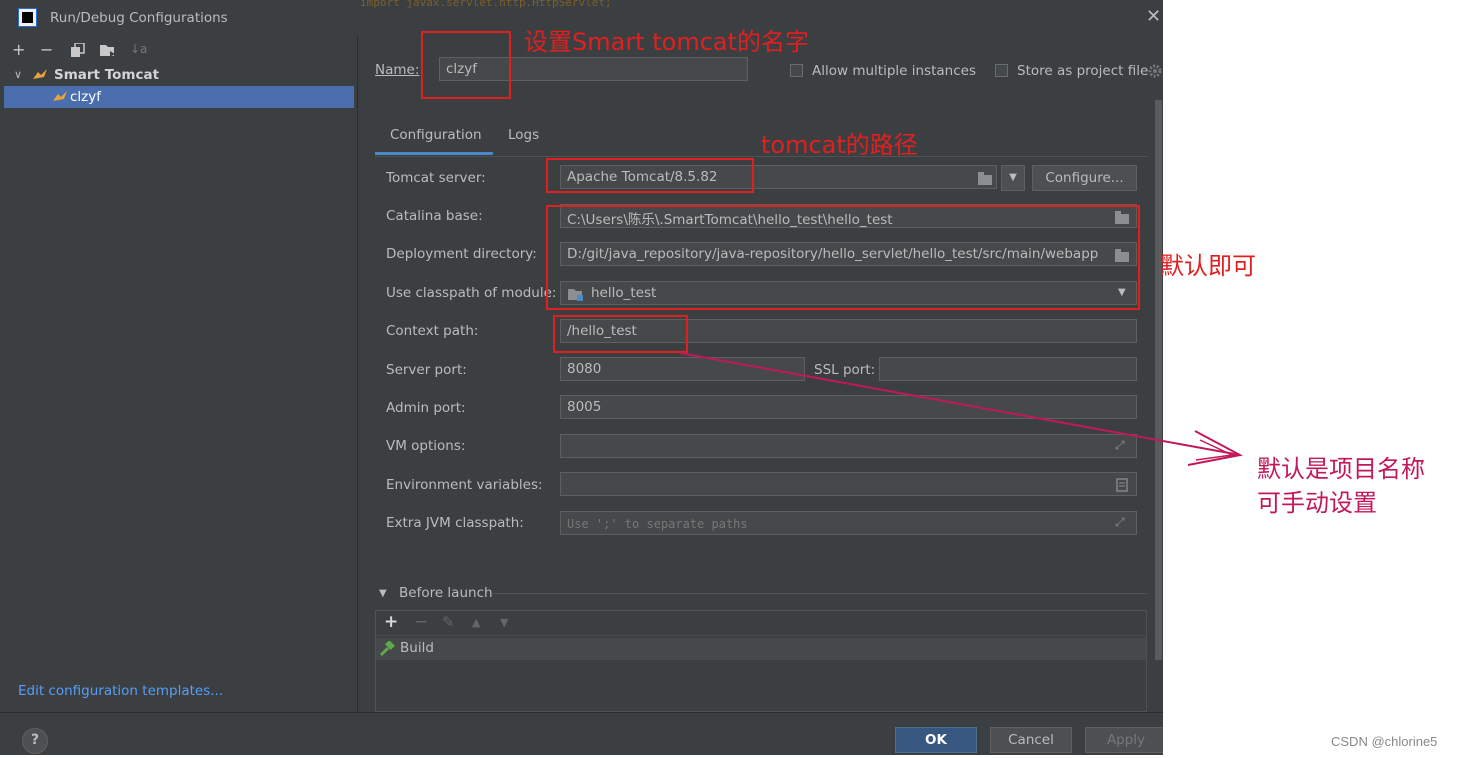 The image size is (1462, 758). I want to click on watermark: CSDN @chlorine5, so click(1384, 741).